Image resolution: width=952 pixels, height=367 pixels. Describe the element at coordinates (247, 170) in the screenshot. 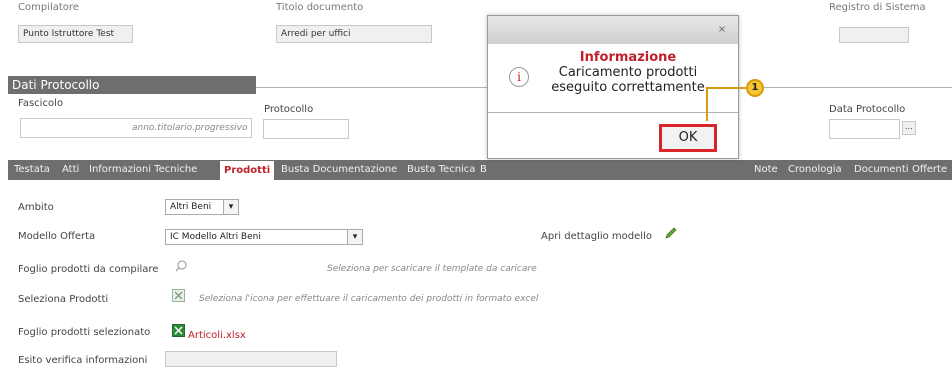

I see `tab-prodotti: Prodotti` at that location.